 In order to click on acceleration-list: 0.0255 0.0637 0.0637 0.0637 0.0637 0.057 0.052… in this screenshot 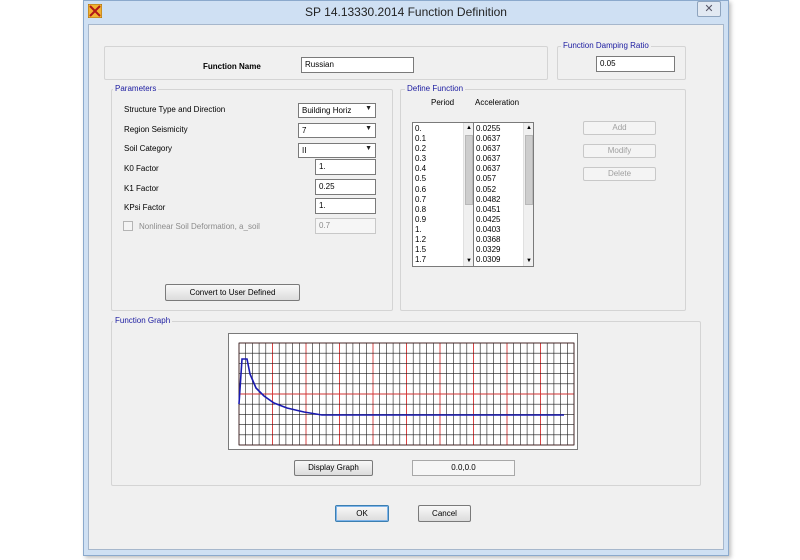, I will do `click(503, 194)`.